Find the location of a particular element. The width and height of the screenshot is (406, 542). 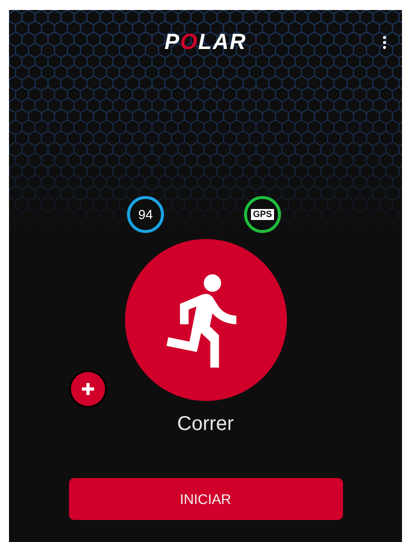

plus-icon is located at coordinates (87, 389).